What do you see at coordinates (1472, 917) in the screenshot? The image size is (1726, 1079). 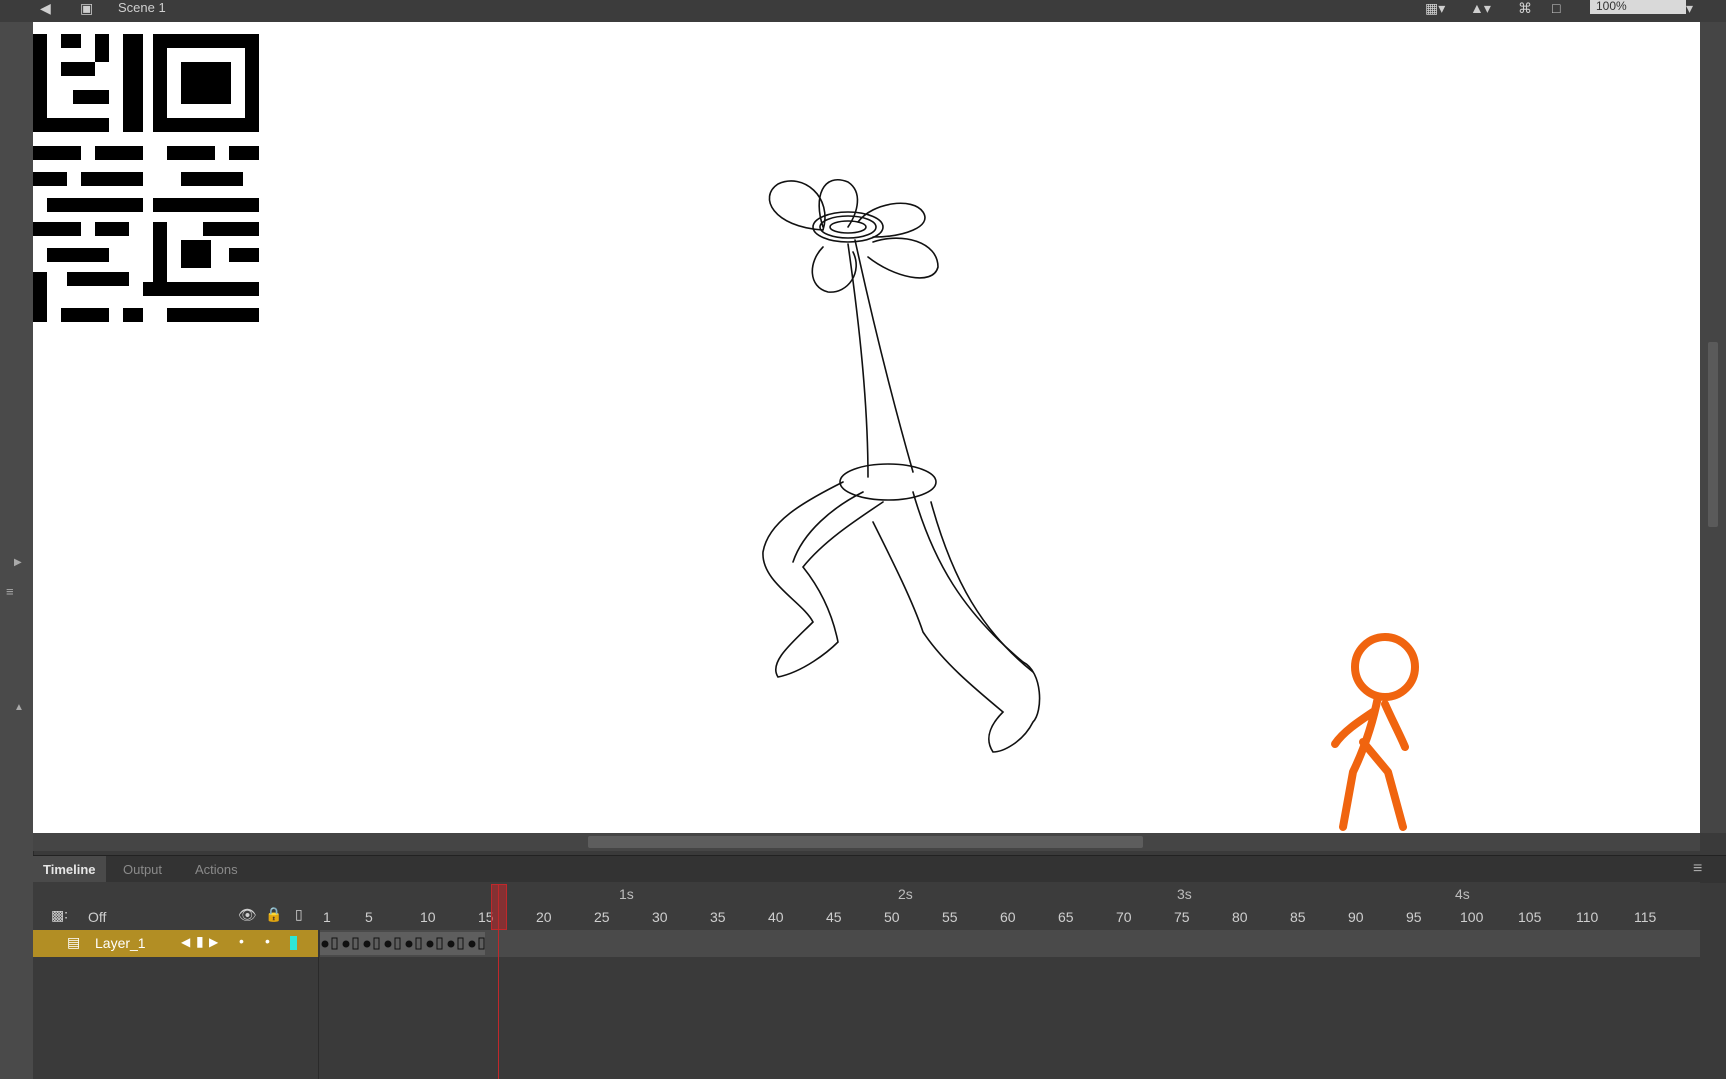 I see `frame-number: 100` at bounding box center [1472, 917].